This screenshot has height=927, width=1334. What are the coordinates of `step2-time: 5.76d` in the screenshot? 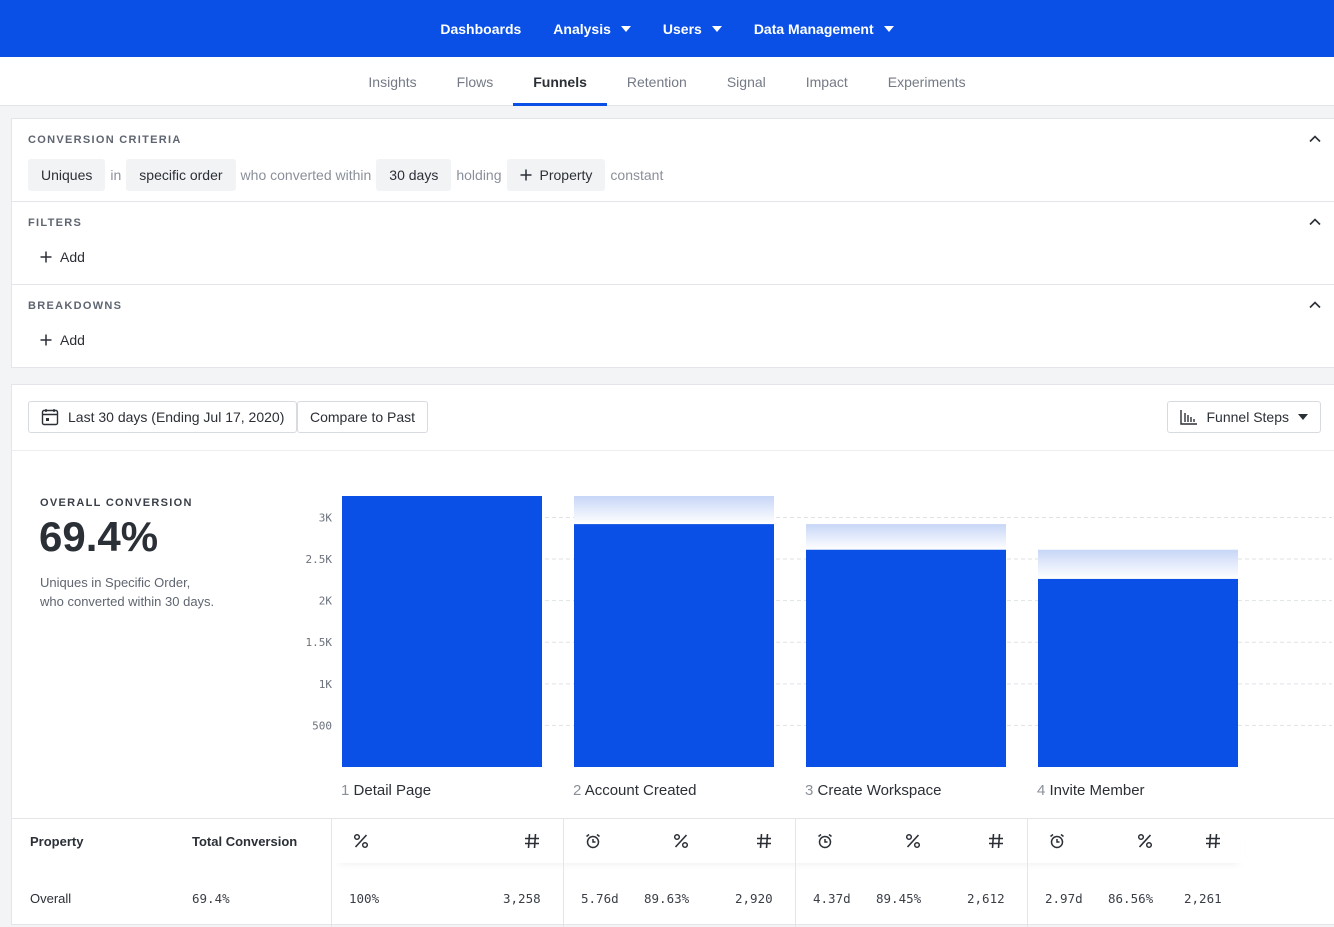 It's located at (600, 898).